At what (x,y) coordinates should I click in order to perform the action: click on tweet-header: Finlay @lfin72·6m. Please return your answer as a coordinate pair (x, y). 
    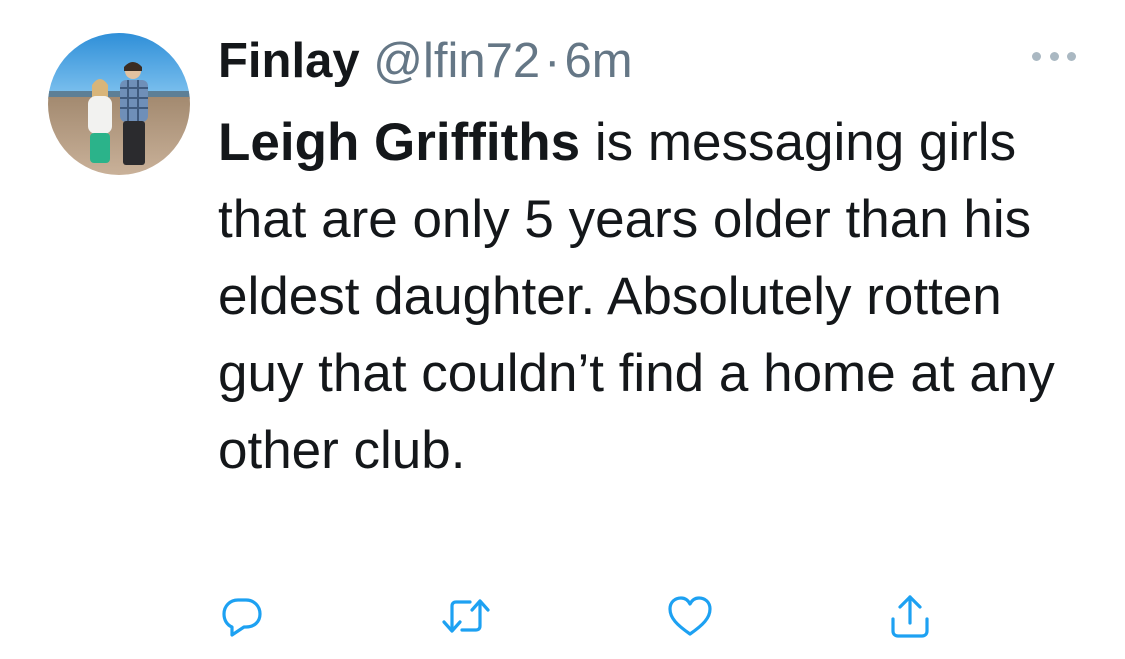
    Looking at the image, I should click on (425, 61).